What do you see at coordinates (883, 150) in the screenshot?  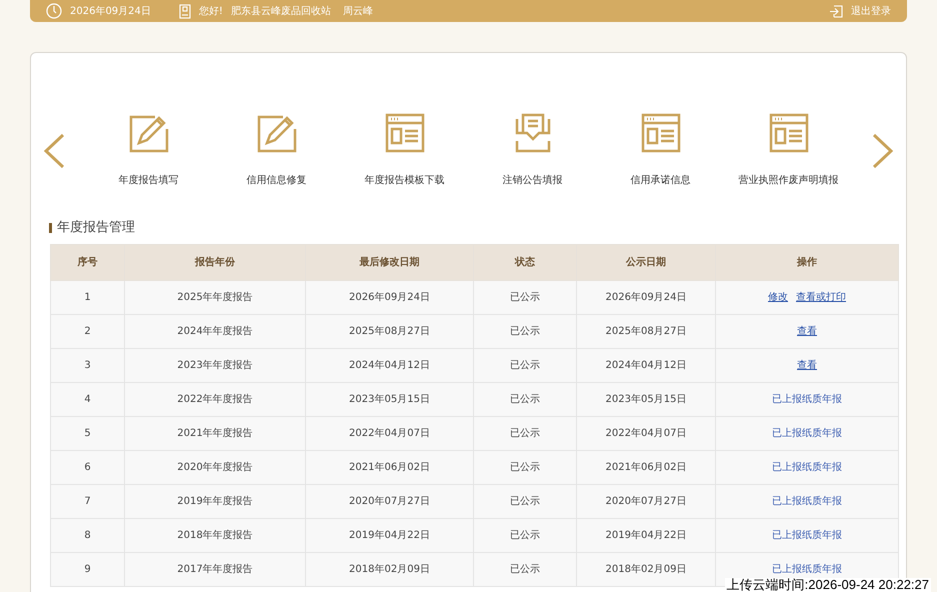 I see `chevron-right-icon` at bounding box center [883, 150].